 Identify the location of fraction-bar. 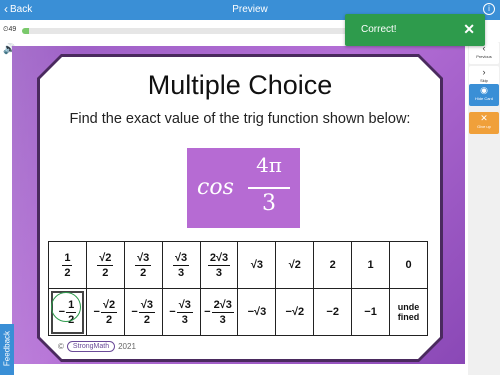
(269, 188).